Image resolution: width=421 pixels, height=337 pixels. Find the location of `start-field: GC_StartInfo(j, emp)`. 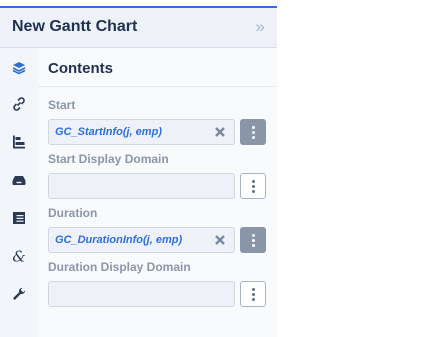

start-field: GC_StartInfo(j, emp) is located at coordinates (141, 132).